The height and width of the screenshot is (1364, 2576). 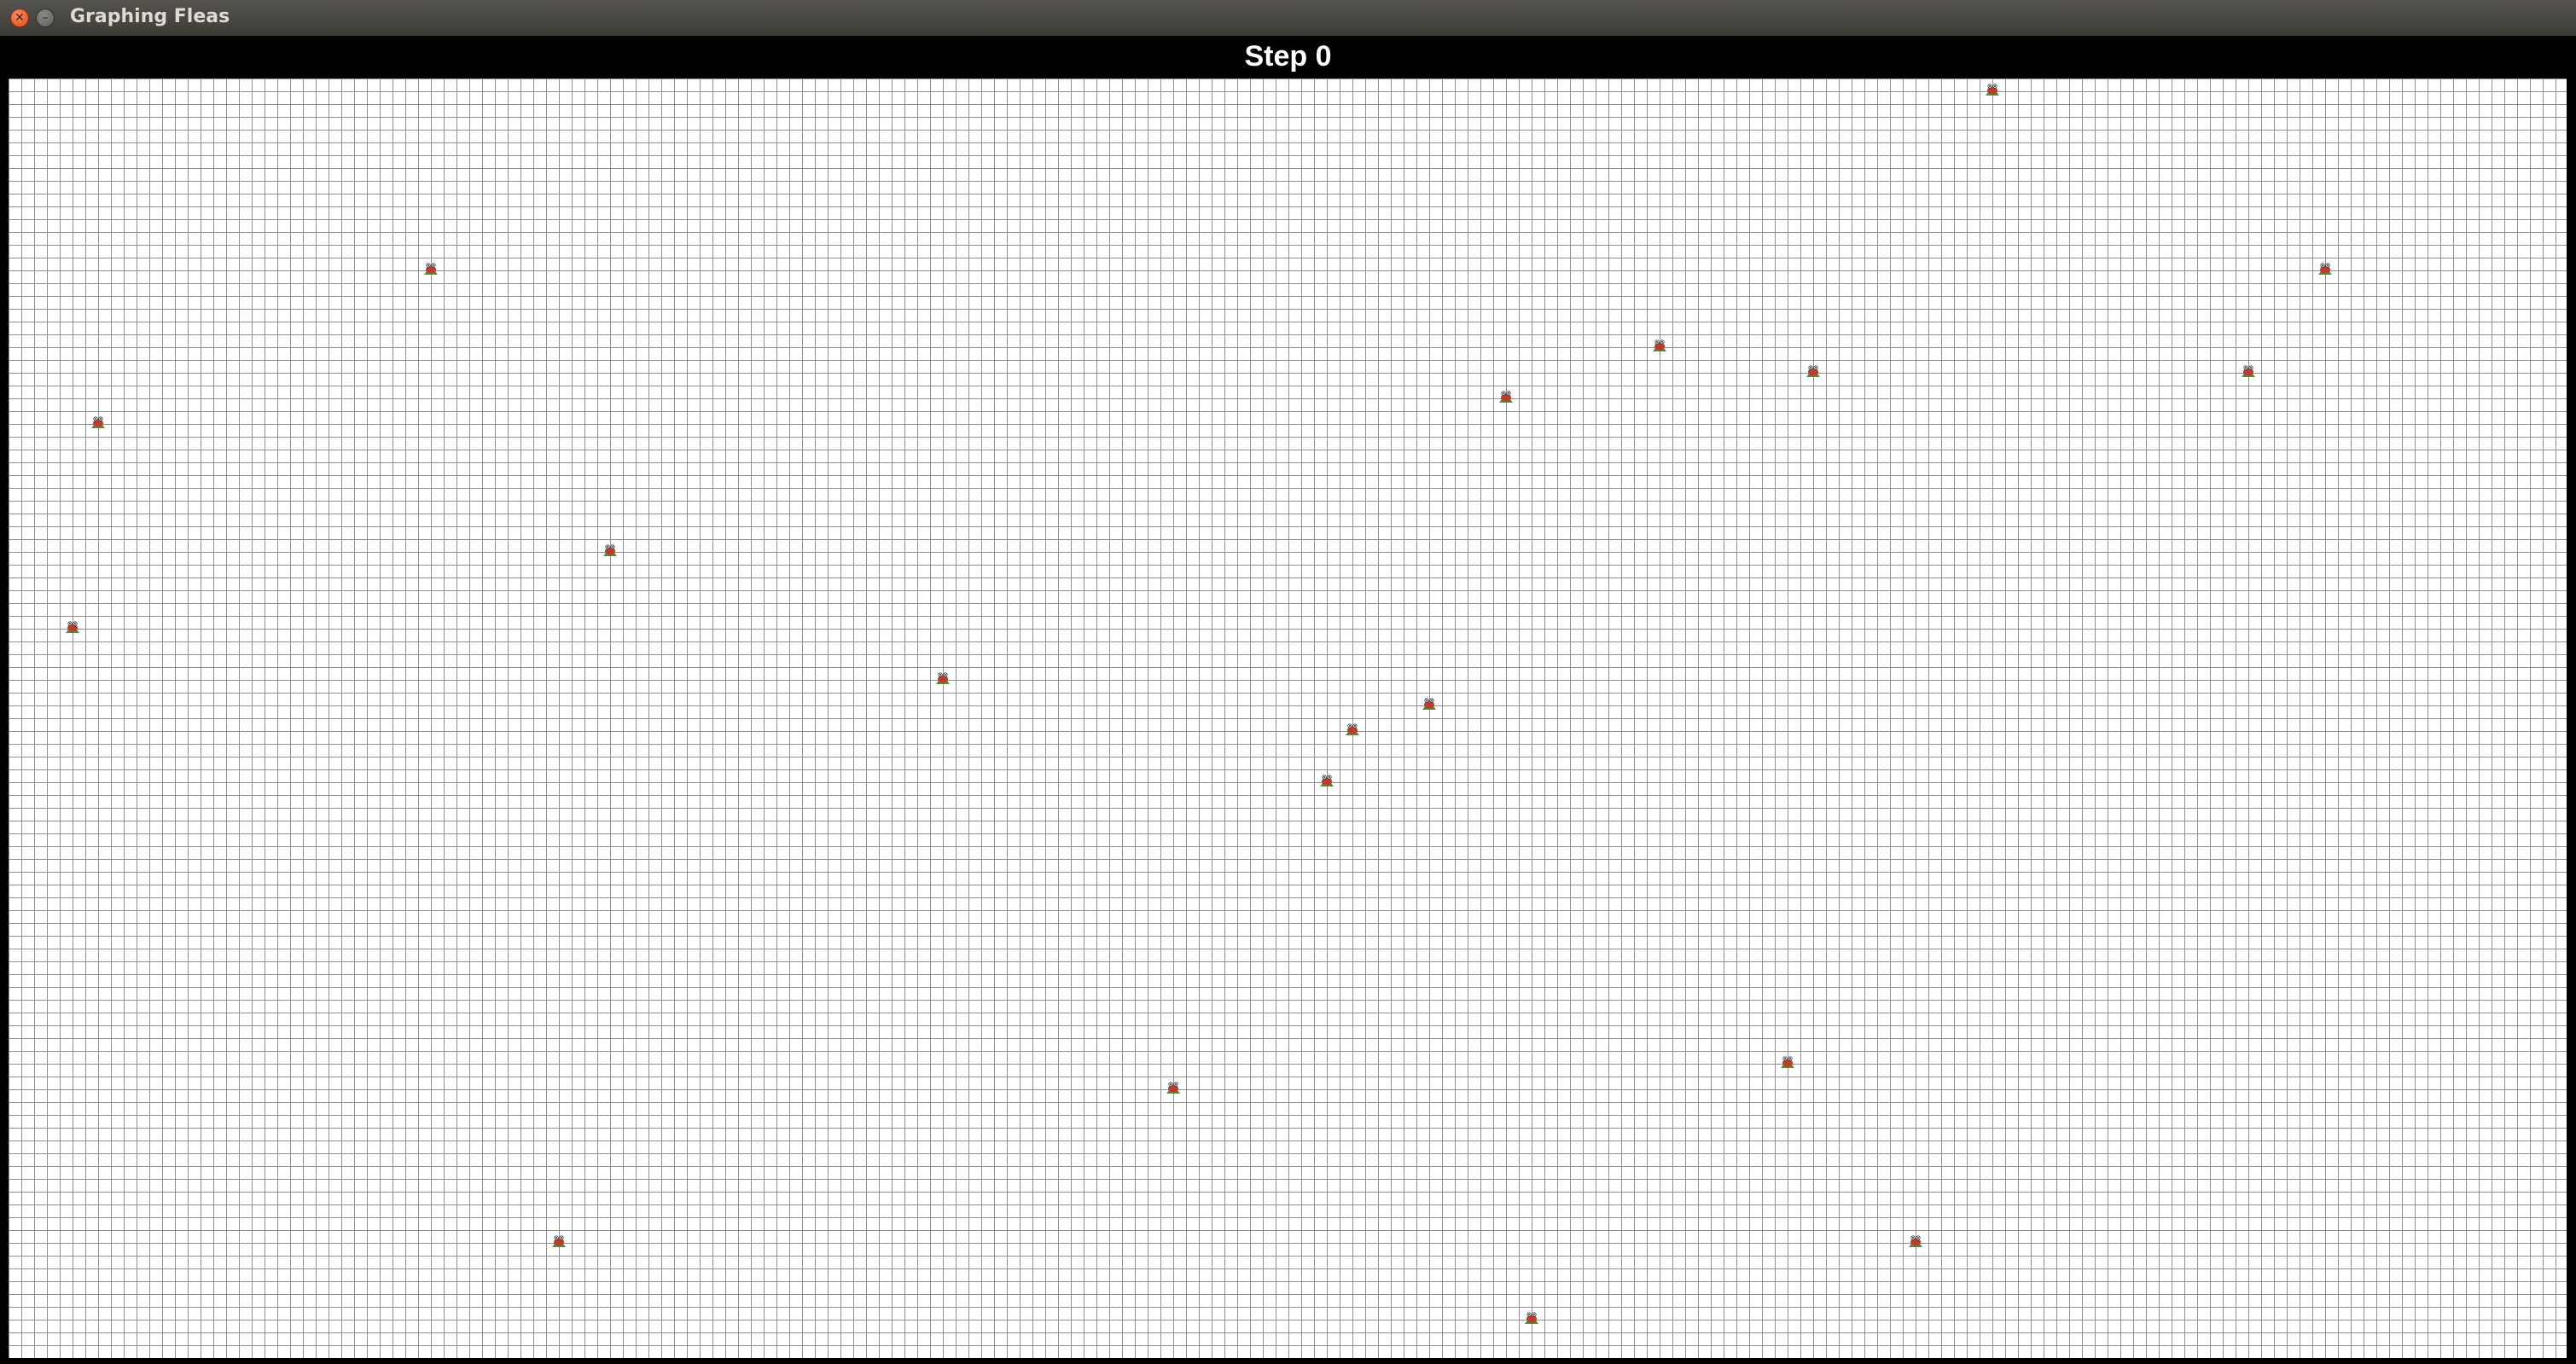 What do you see at coordinates (150, 16) in the screenshot?
I see `window-title: Graphing Fleas` at bounding box center [150, 16].